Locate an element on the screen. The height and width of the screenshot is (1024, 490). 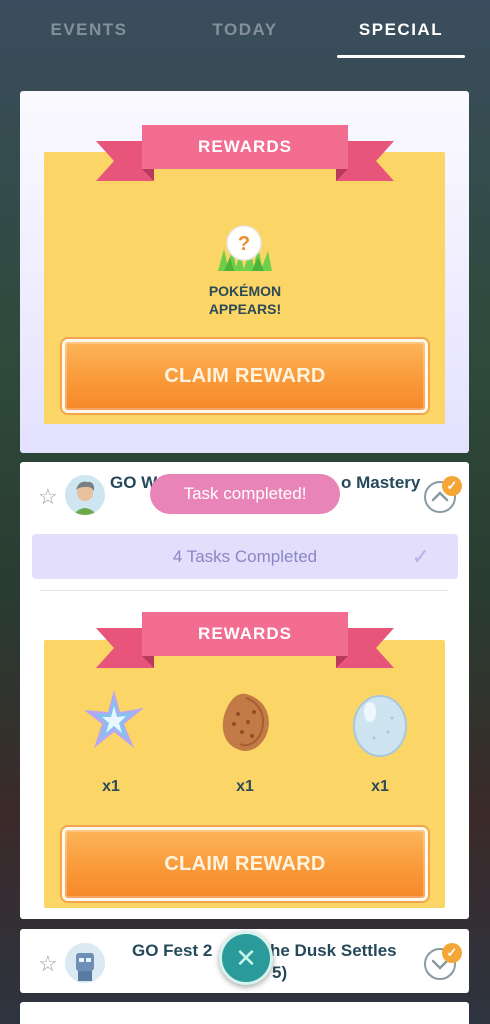
close-button: ✕ is located at coordinates (246, 958).